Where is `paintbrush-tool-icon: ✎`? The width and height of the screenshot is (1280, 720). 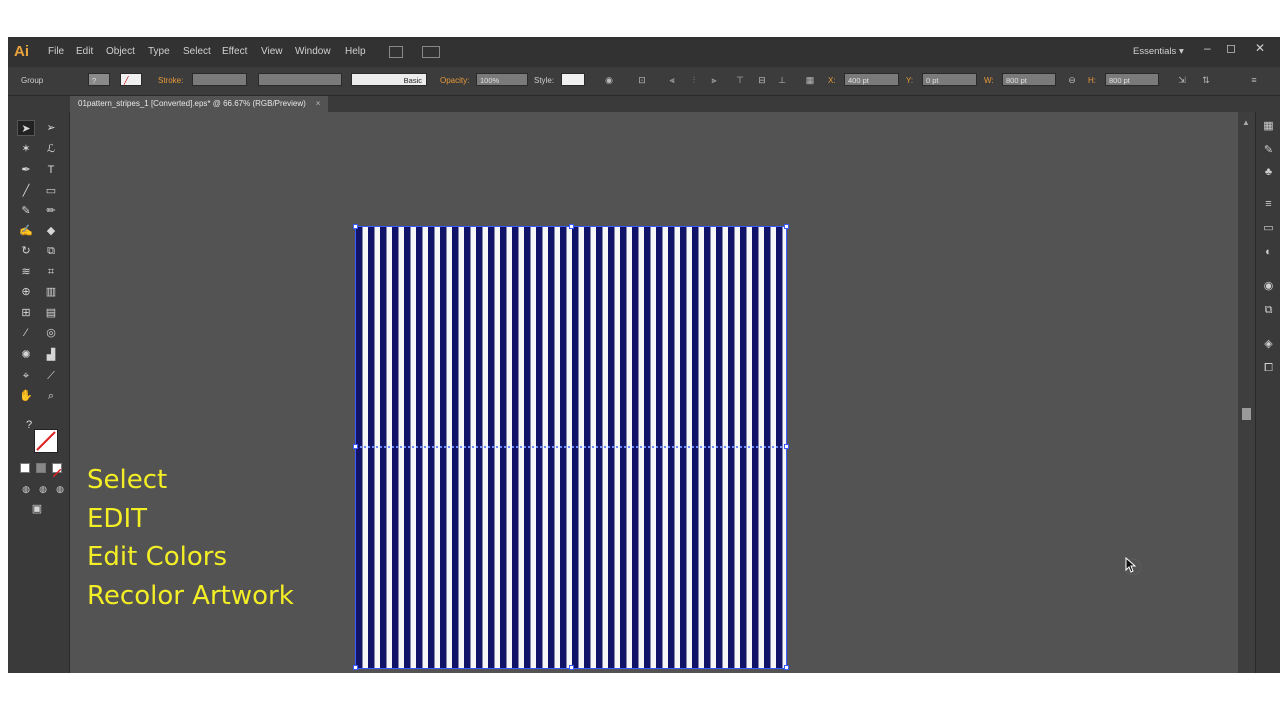
paintbrush-tool-icon: ✎ is located at coordinates (26, 211).